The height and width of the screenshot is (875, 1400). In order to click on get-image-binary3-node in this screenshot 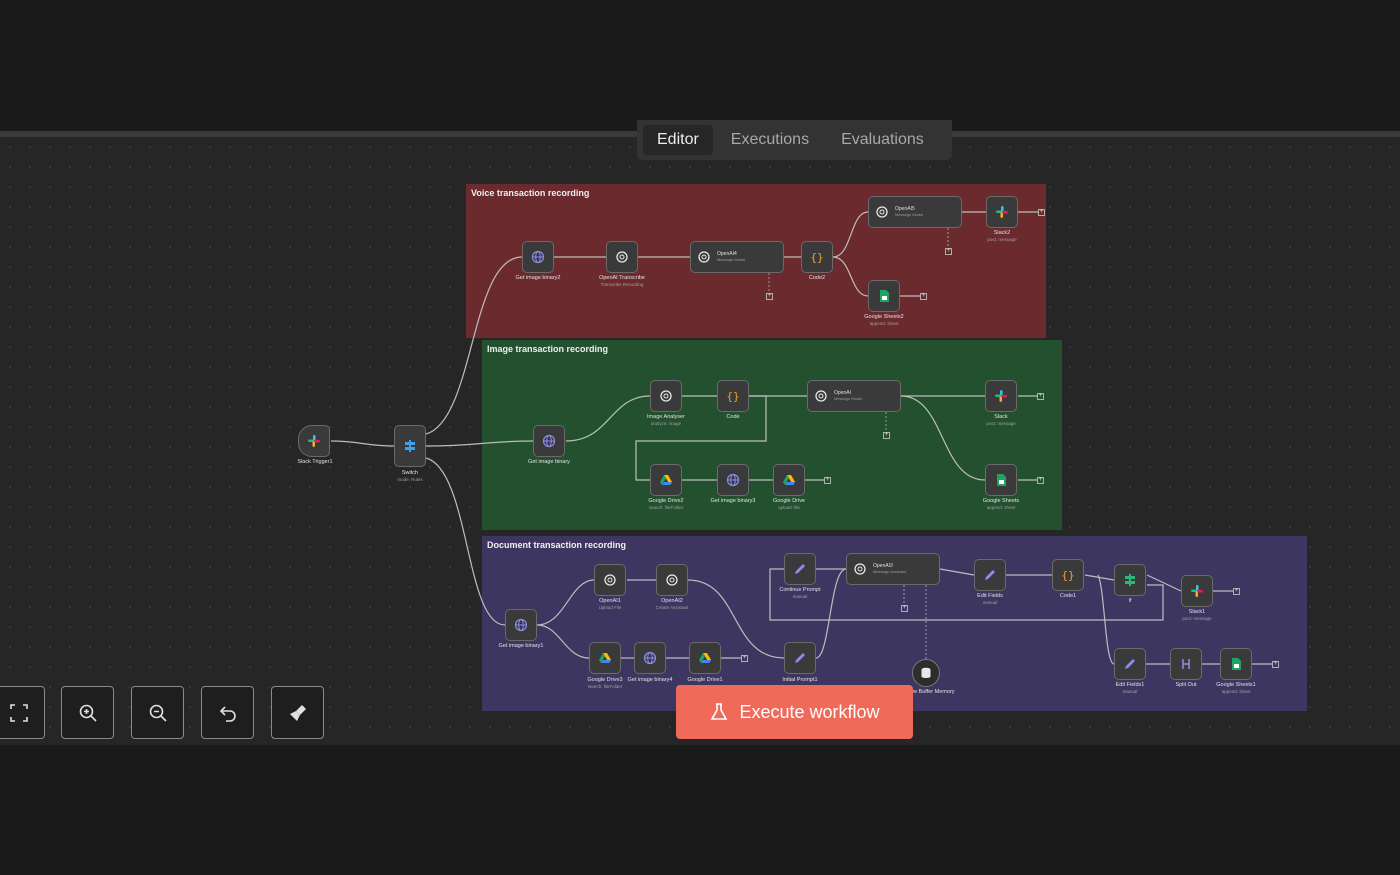, I will do `click(733, 480)`.